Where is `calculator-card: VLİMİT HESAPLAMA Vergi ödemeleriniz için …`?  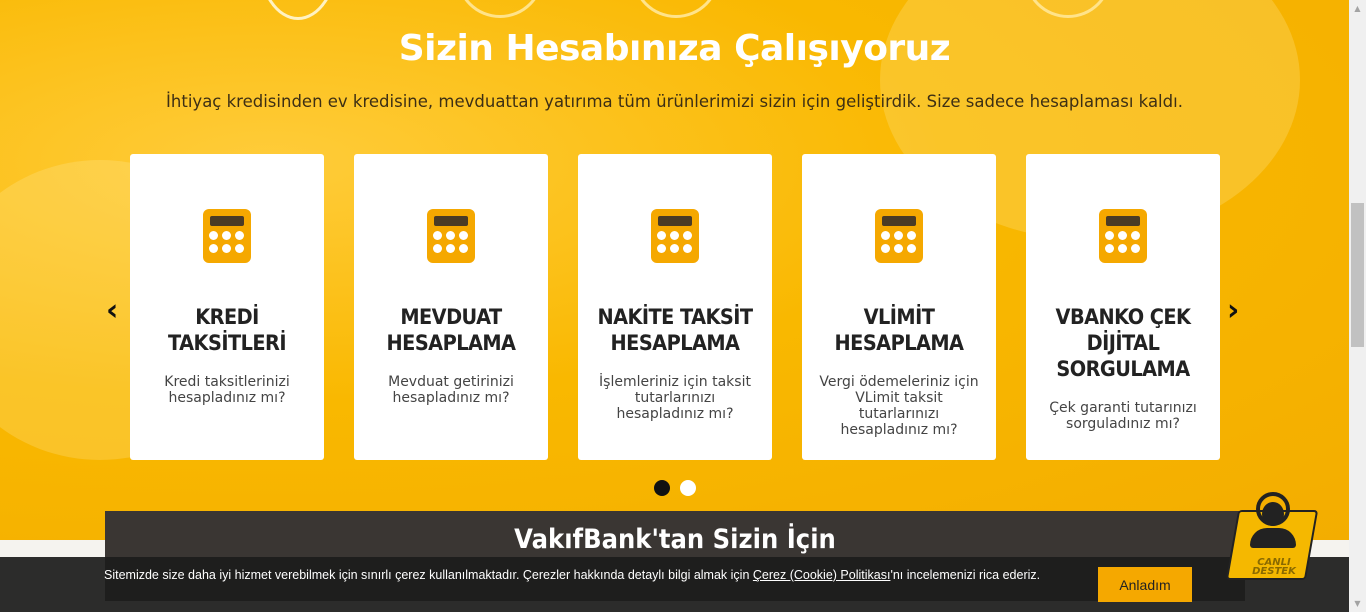
calculator-card: VLİMİT HESAPLAMA Vergi ödemeleriniz için … is located at coordinates (899, 307).